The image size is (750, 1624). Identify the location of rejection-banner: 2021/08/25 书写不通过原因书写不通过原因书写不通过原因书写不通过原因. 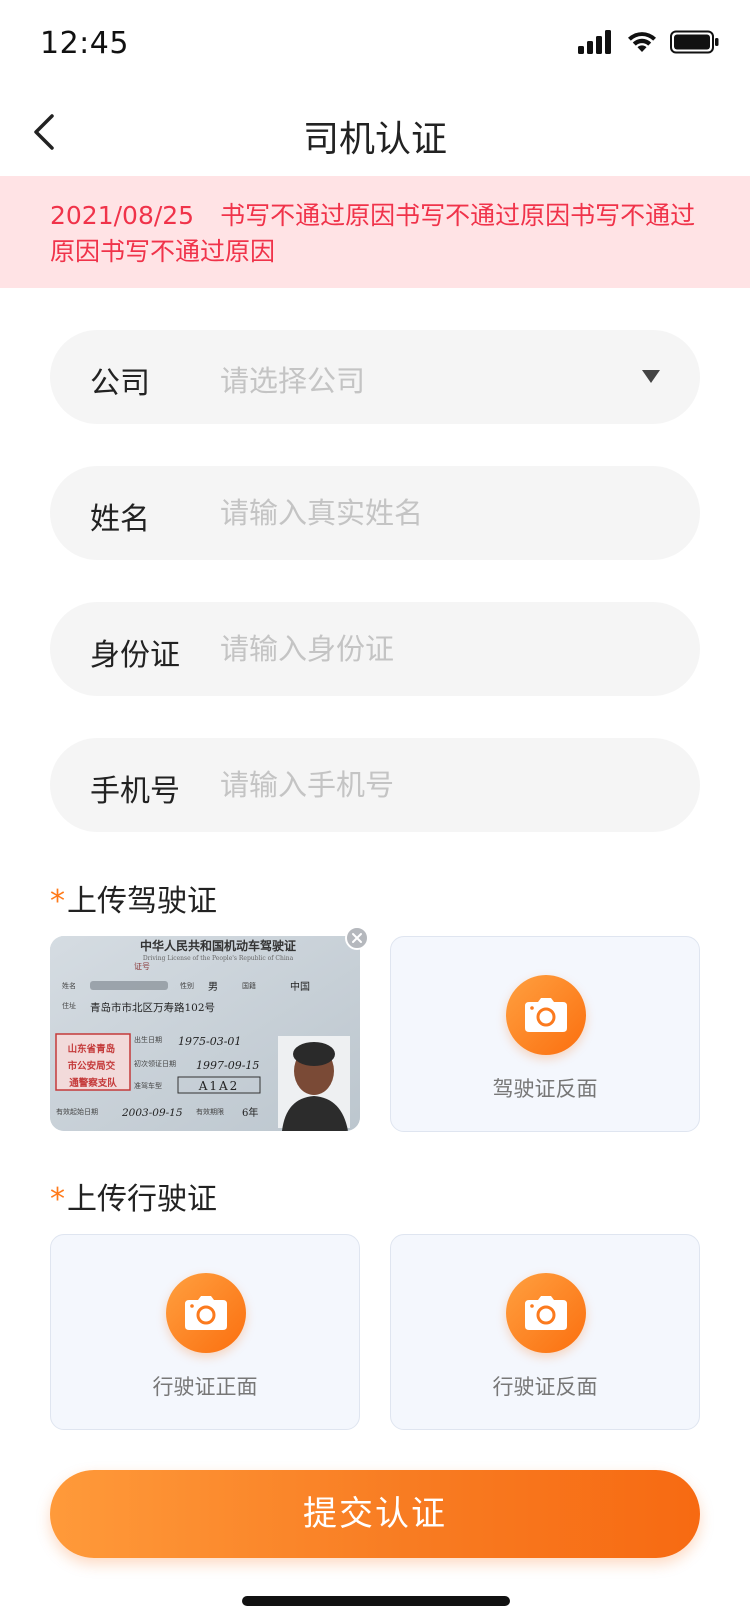
(375, 232).